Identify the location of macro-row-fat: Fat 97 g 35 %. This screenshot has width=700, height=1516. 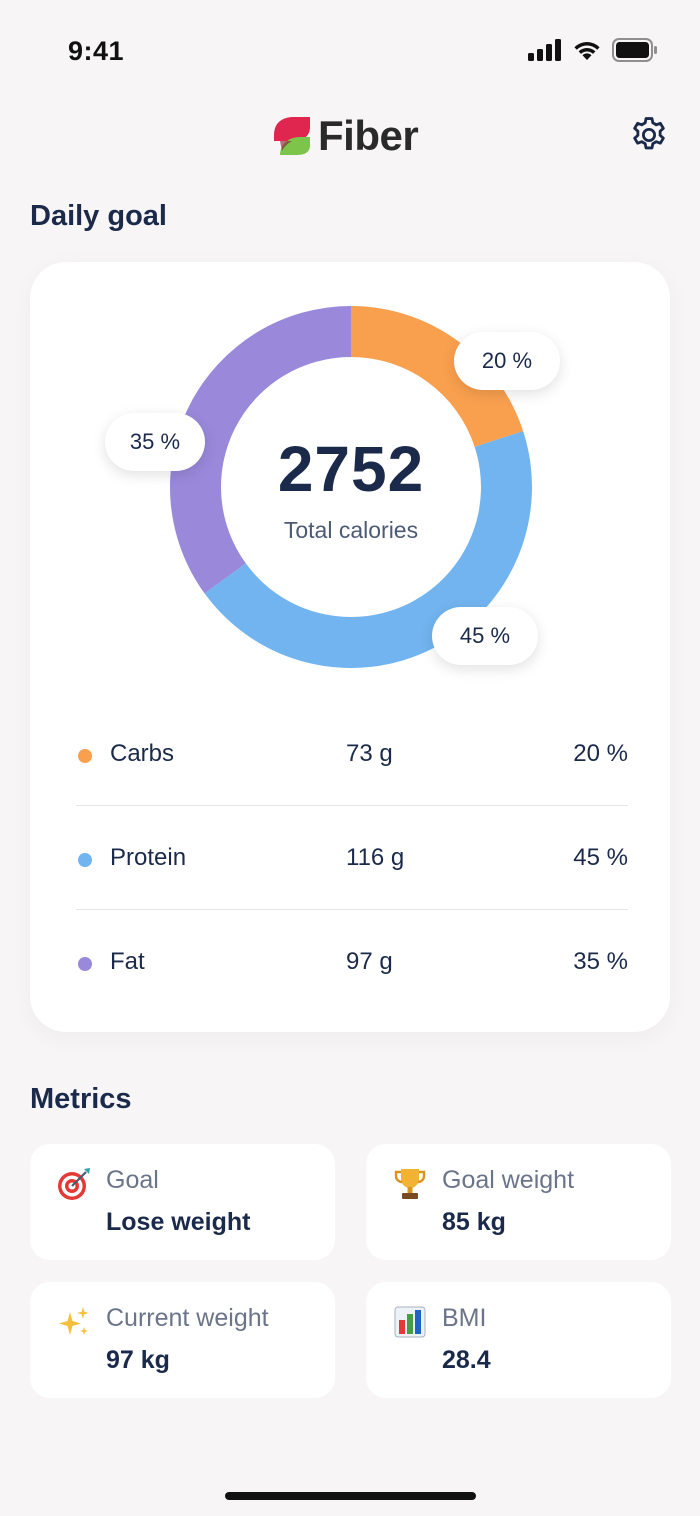
(352, 962).